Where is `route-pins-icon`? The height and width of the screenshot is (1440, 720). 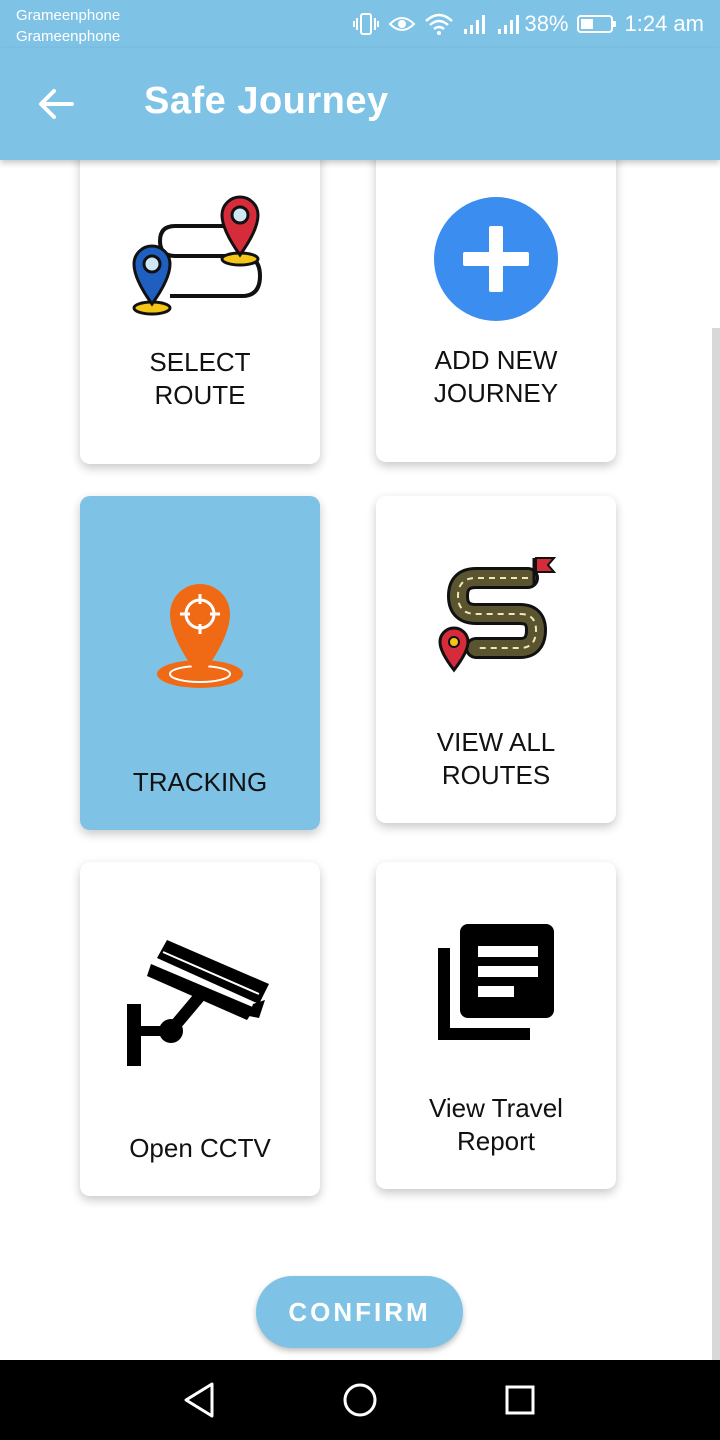 route-pins-icon is located at coordinates (197, 255).